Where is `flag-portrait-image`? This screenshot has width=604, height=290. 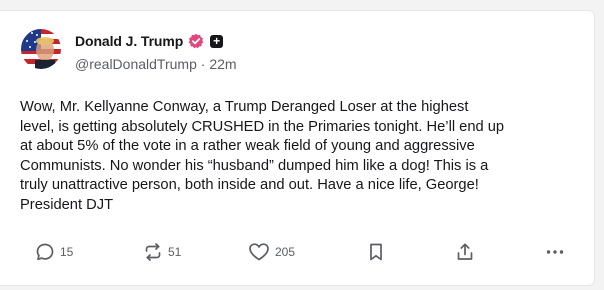 flag-portrait-image is located at coordinates (41, 49).